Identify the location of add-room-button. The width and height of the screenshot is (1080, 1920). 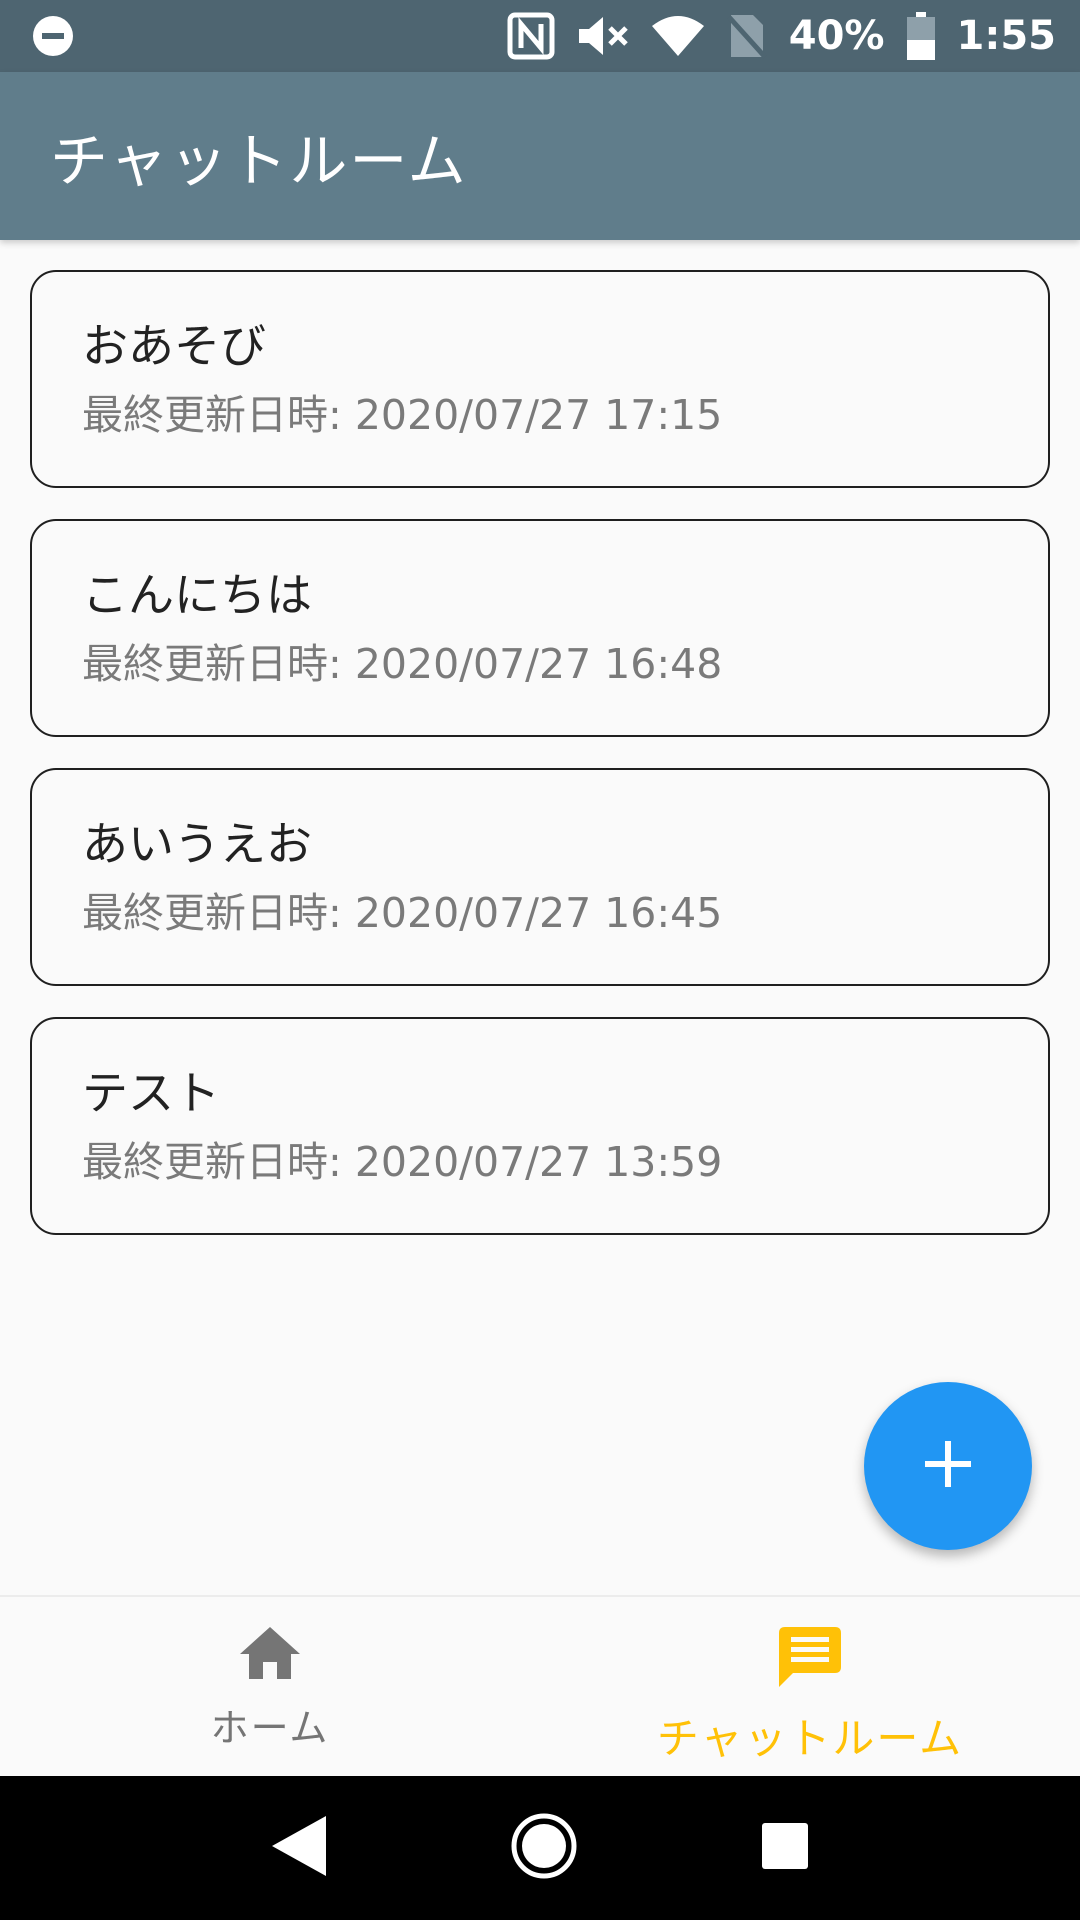
(948, 1466).